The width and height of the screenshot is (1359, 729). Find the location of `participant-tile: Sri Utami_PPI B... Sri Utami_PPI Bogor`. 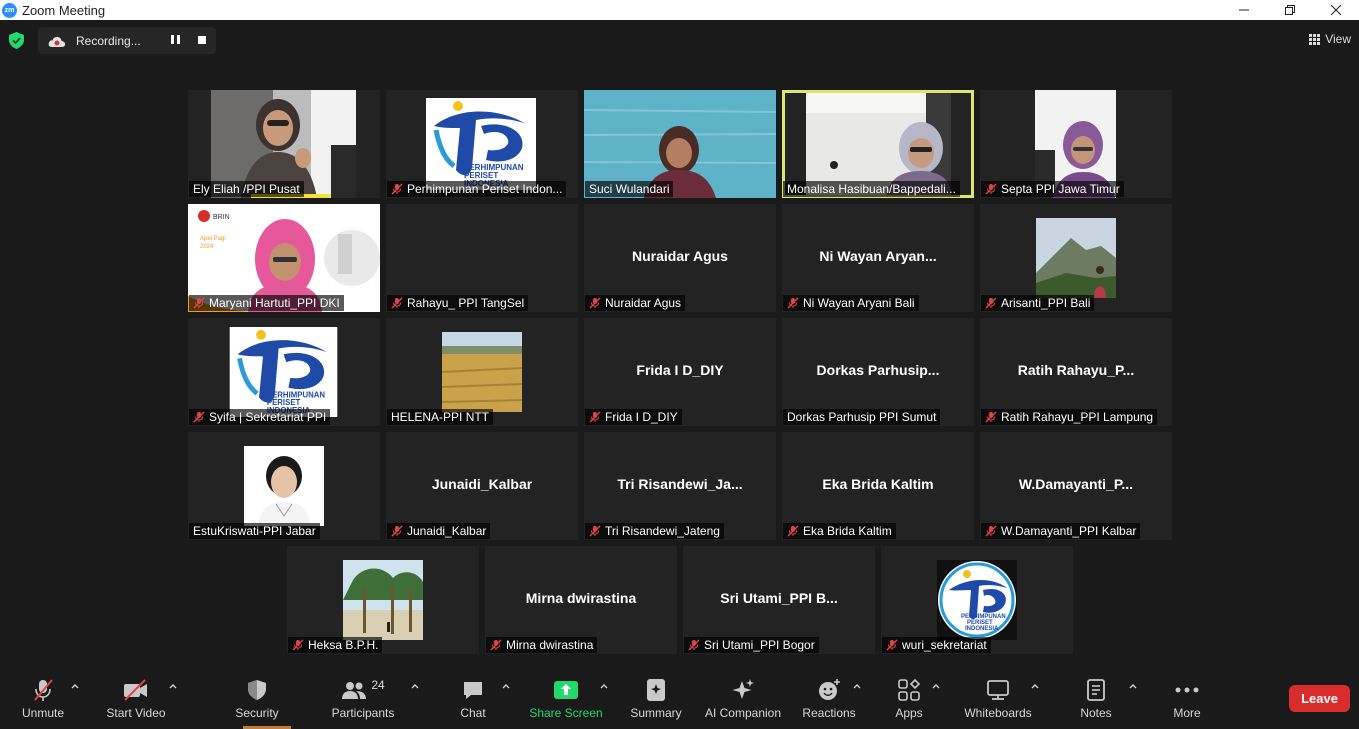

participant-tile: Sri Utami_PPI B... Sri Utami_PPI Bogor is located at coordinates (779, 600).